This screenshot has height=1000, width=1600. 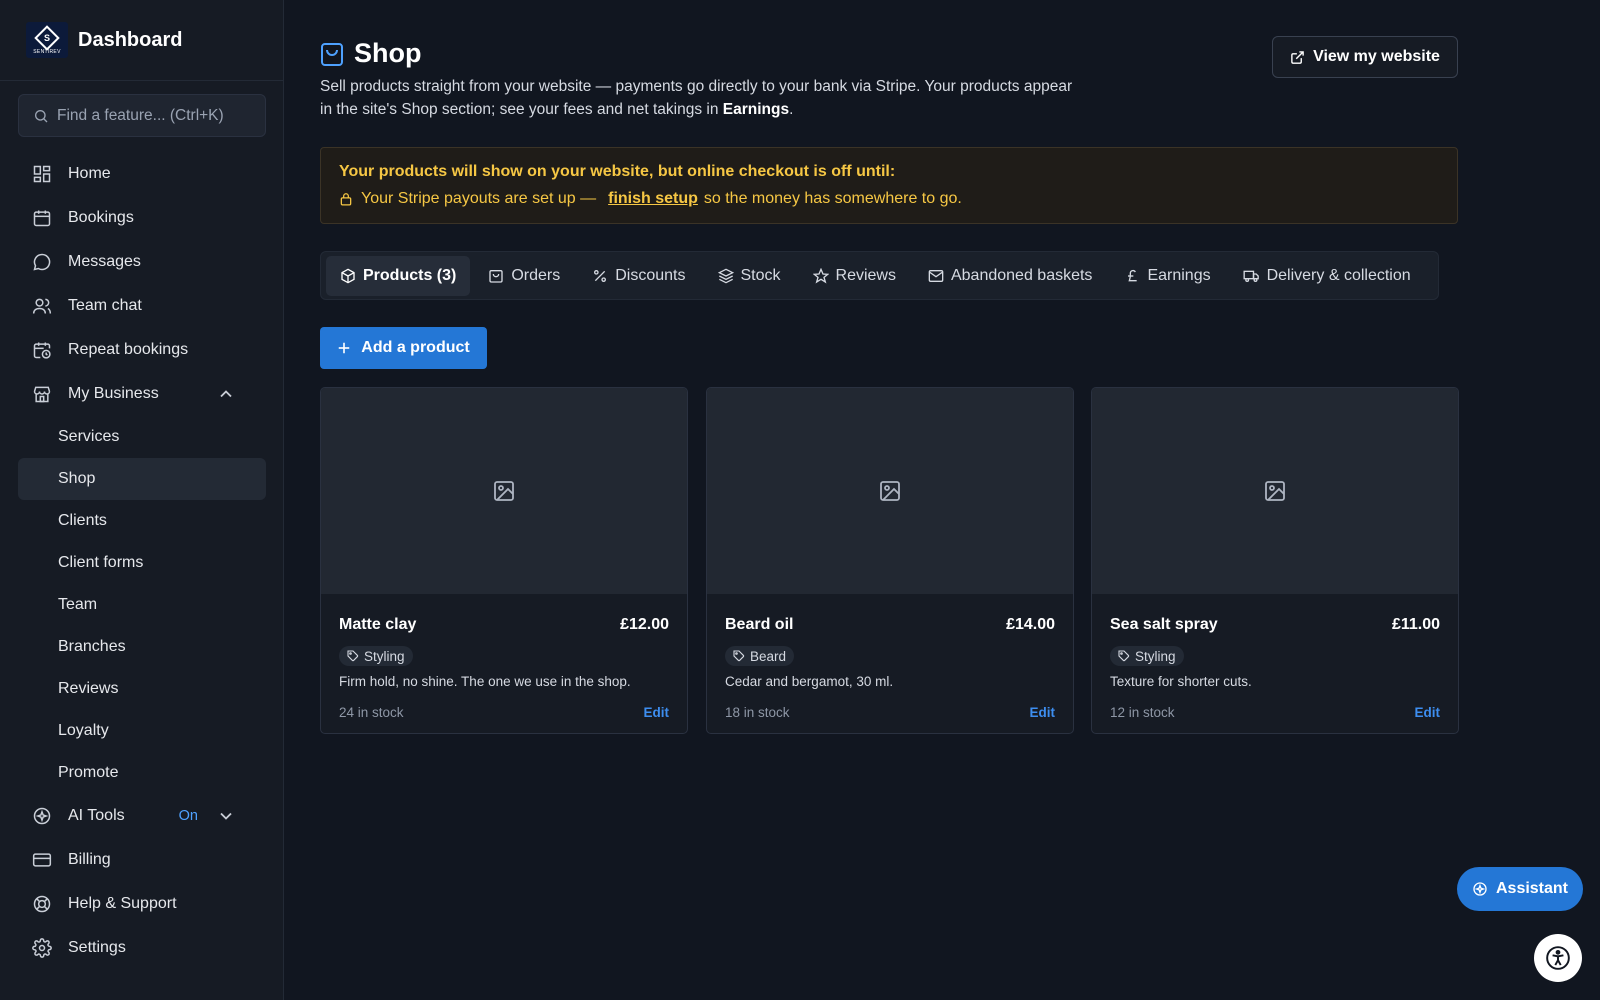 I want to click on sidebar-item-label: Messages, so click(x=104, y=261).